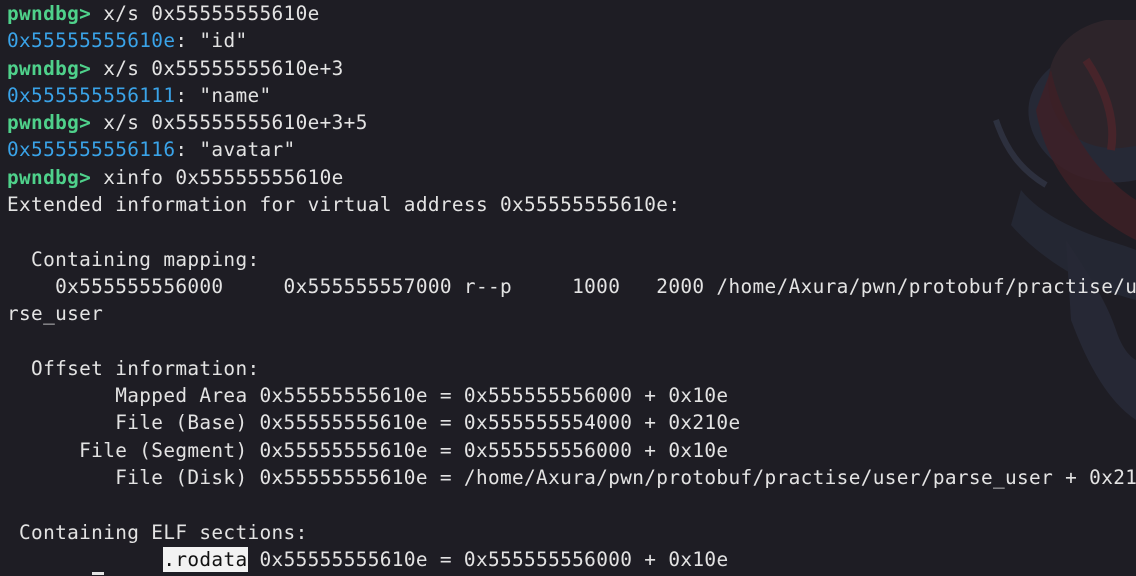 This screenshot has width=1136, height=576. Describe the element at coordinates (217, 177) in the screenshot. I see `command-text: xinfo 0x55555555610e` at that location.